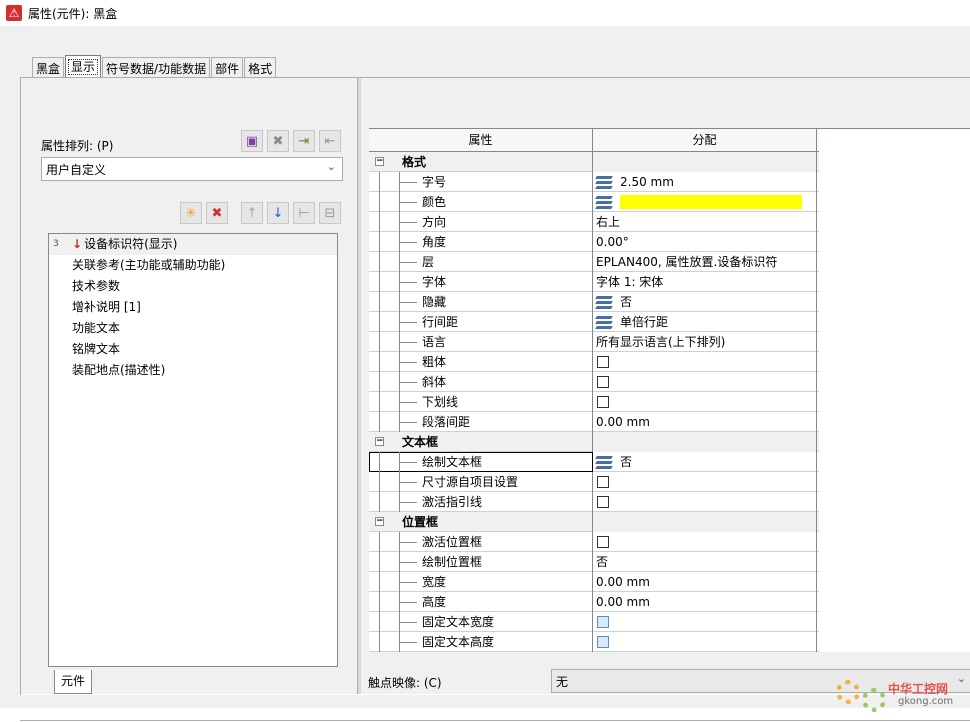 The width and height of the screenshot is (970, 722). What do you see at coordinates (420, 522) in the screenshot?
I see `group-label: 位置框` at bounding box center [420, 522].